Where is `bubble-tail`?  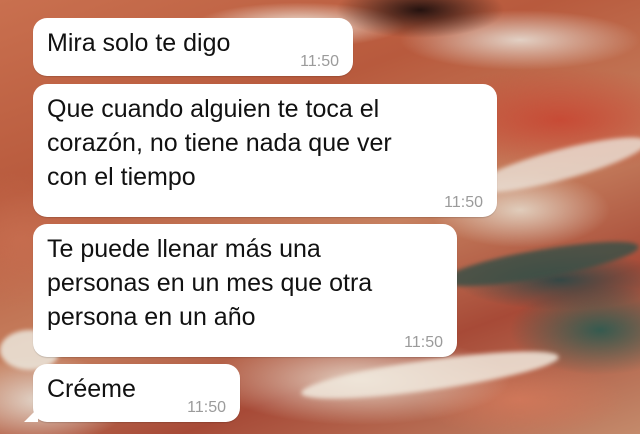 bubble-tail is located at coordinates (31, 415).